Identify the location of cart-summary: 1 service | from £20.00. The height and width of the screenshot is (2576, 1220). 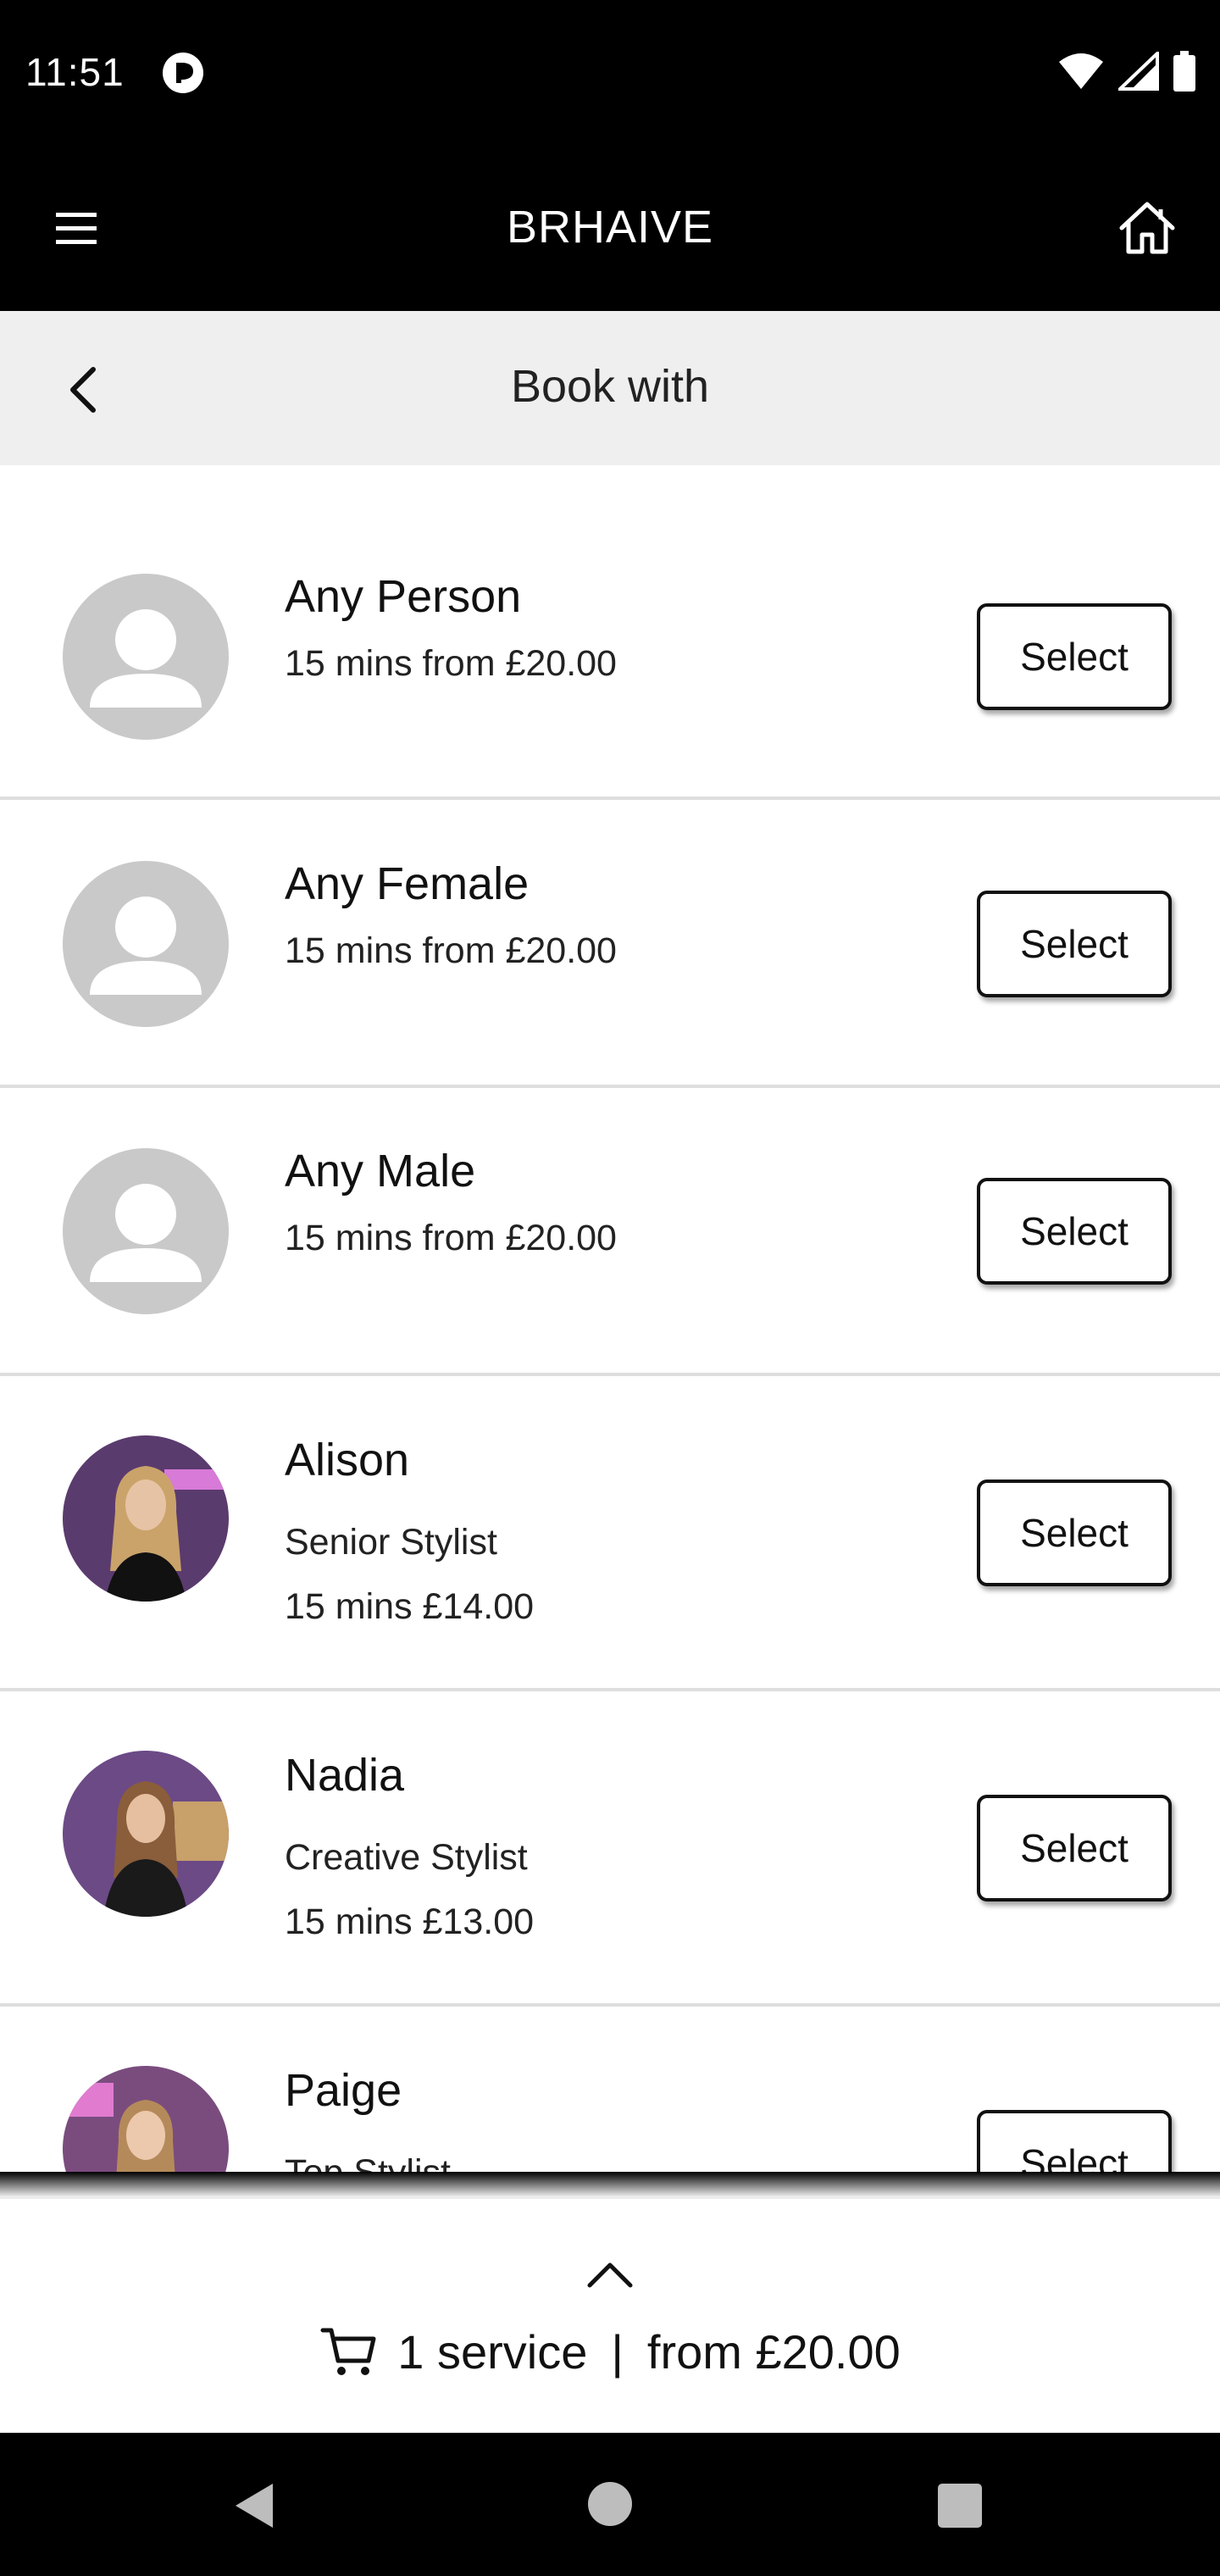
(610, 2351).